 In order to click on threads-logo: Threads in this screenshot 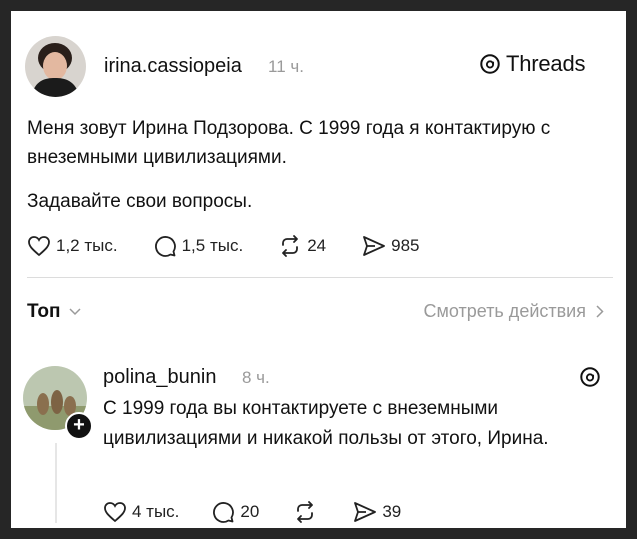, I will do `click(532, 64)`.